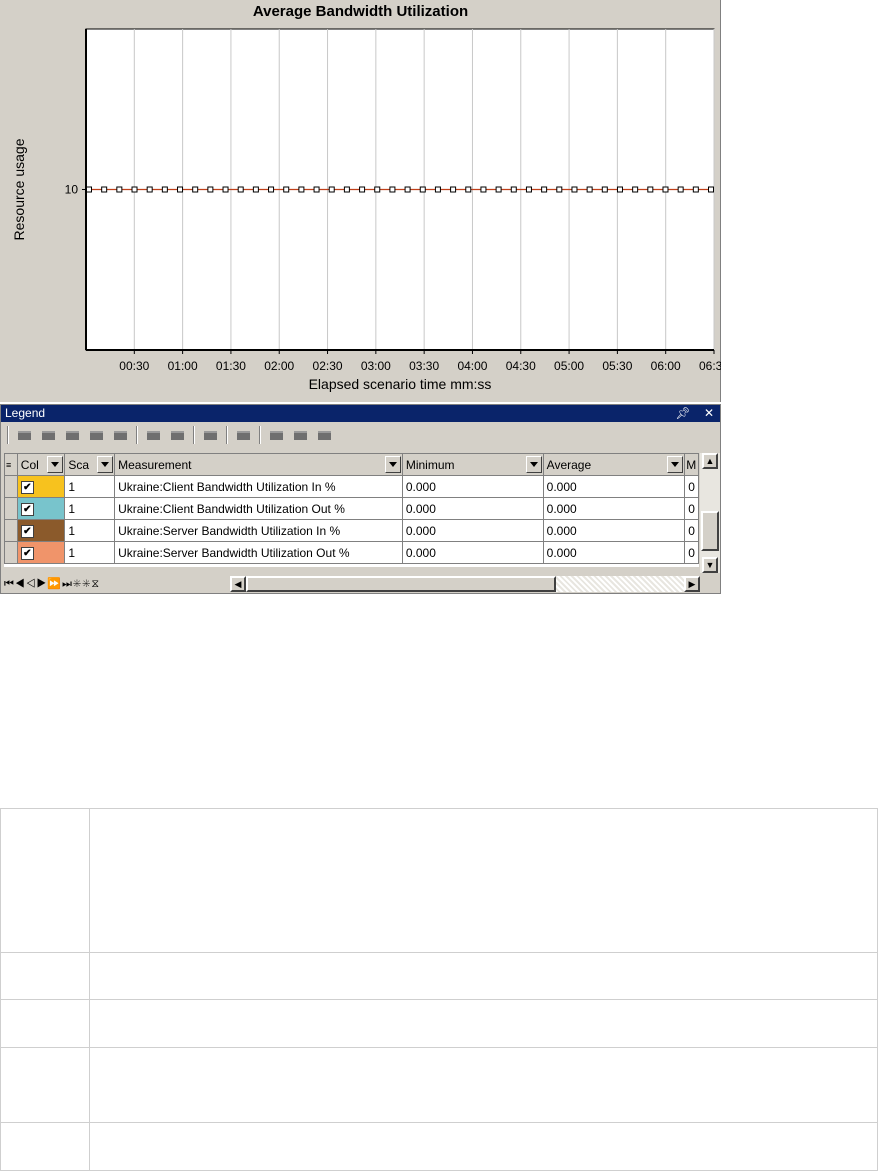  Describe the element at coordinates (85, 584) in the screenshot. I see `record-navigation-icons: ⏮◀◁▶⏩⏭✳✳⧖` at that location.